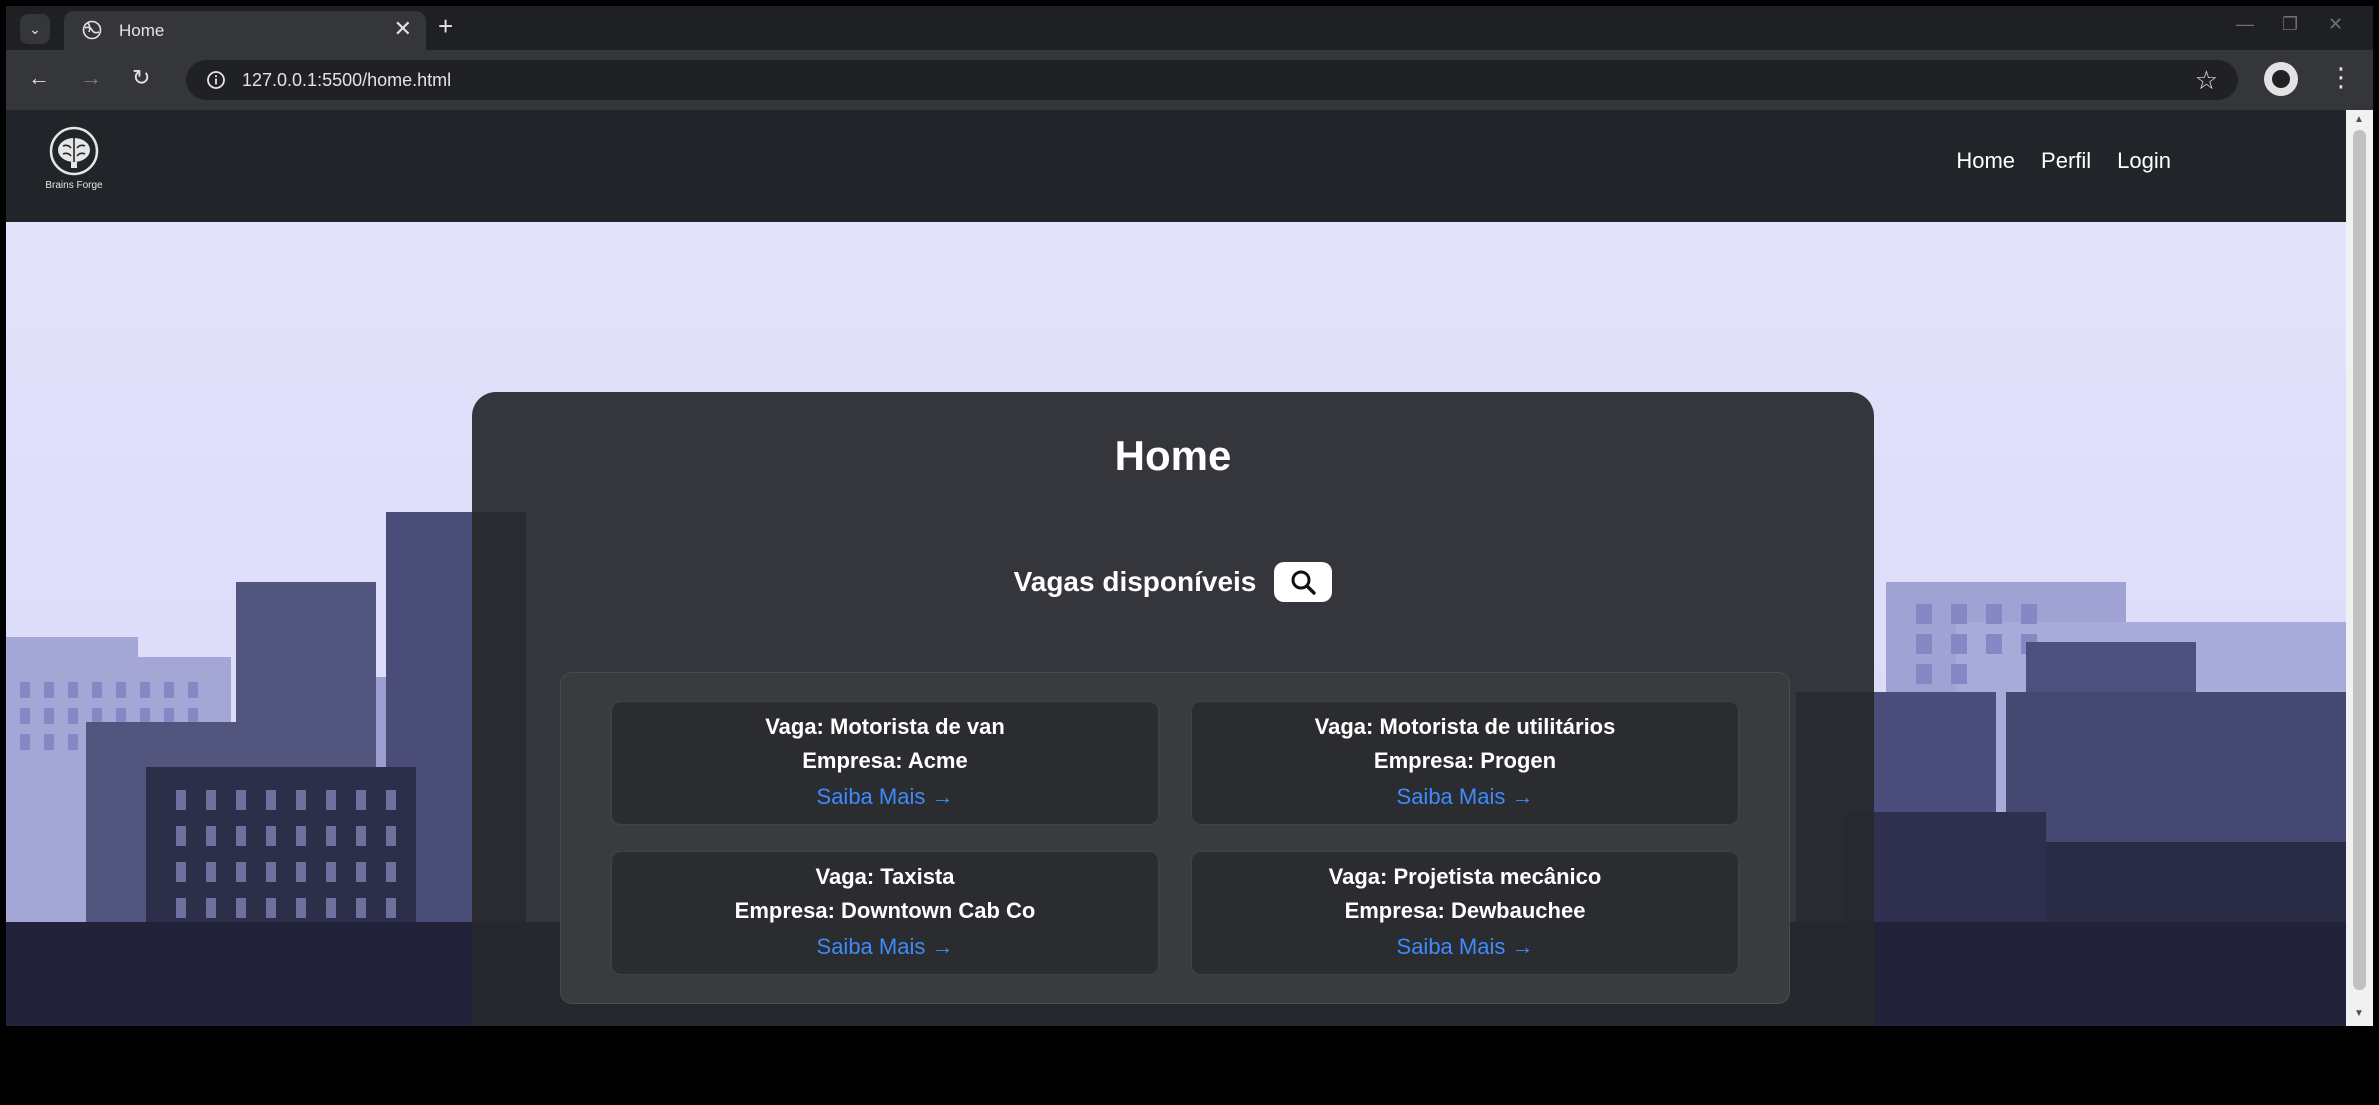  Describe the element at coordinates (1176, 166) in the screenshot. I see `site-navbar: Brains Forge Home Perfil Login` at that location.